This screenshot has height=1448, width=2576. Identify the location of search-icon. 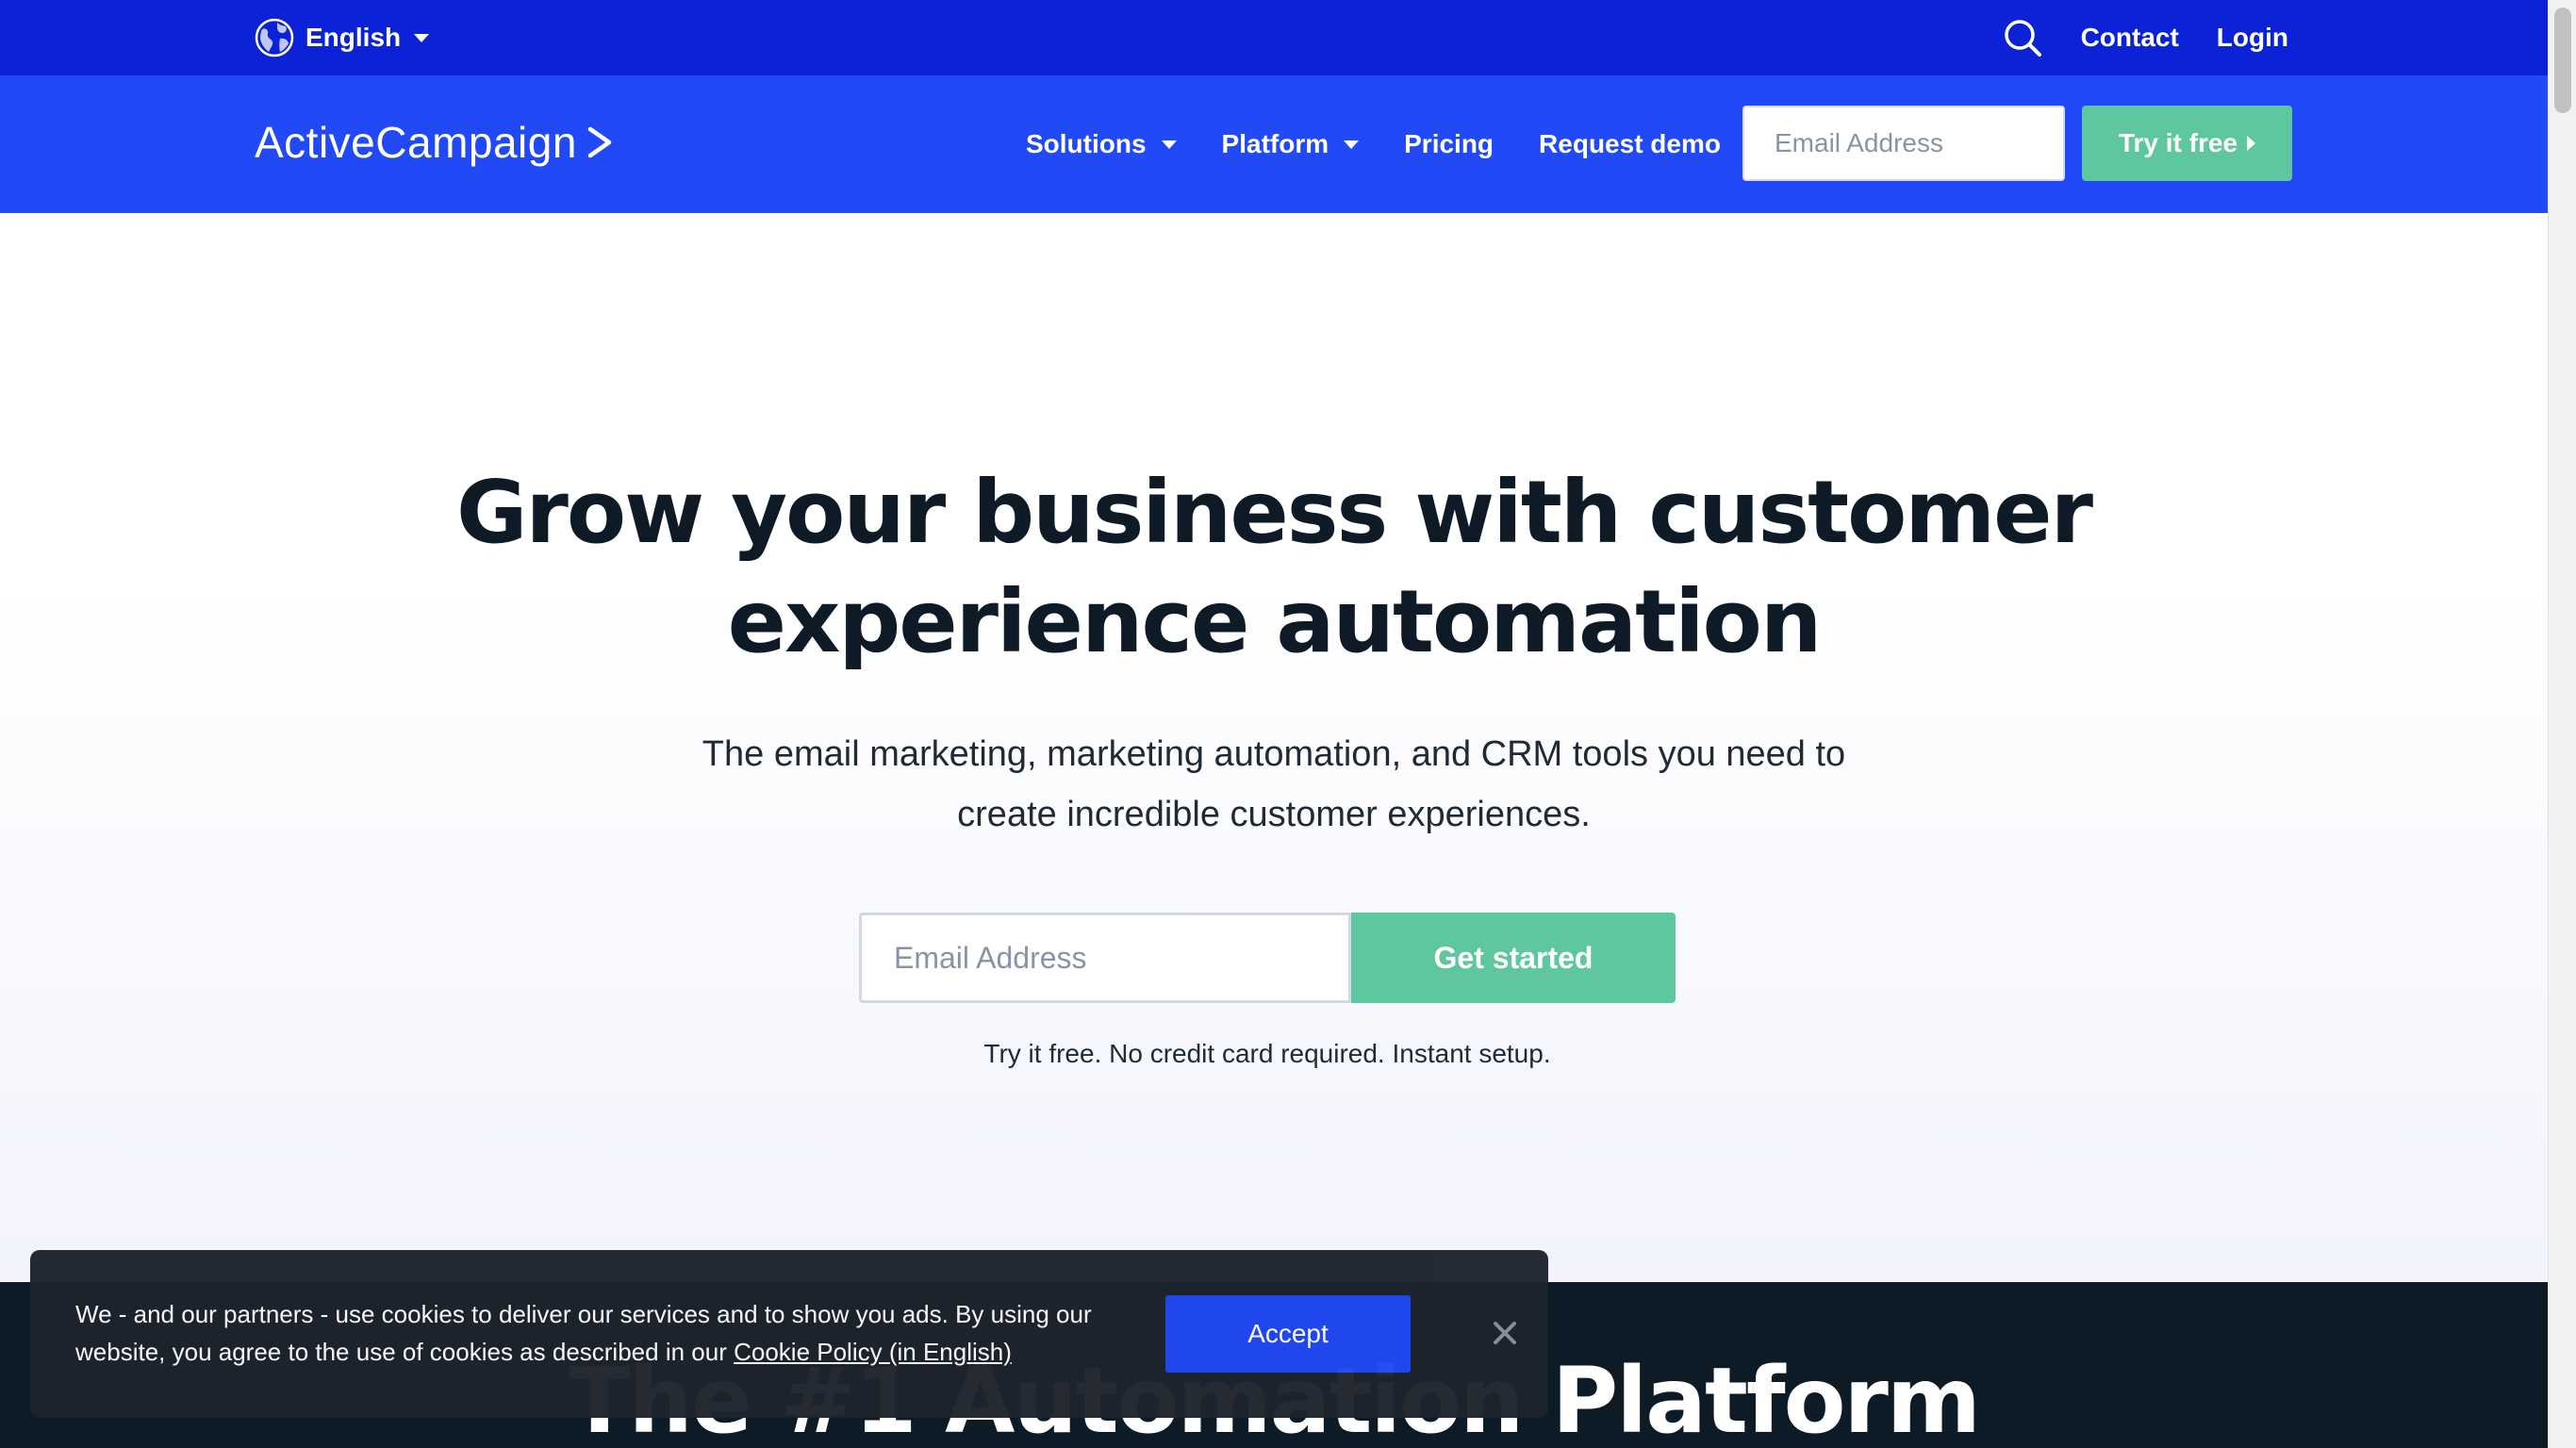
(2022, 37).